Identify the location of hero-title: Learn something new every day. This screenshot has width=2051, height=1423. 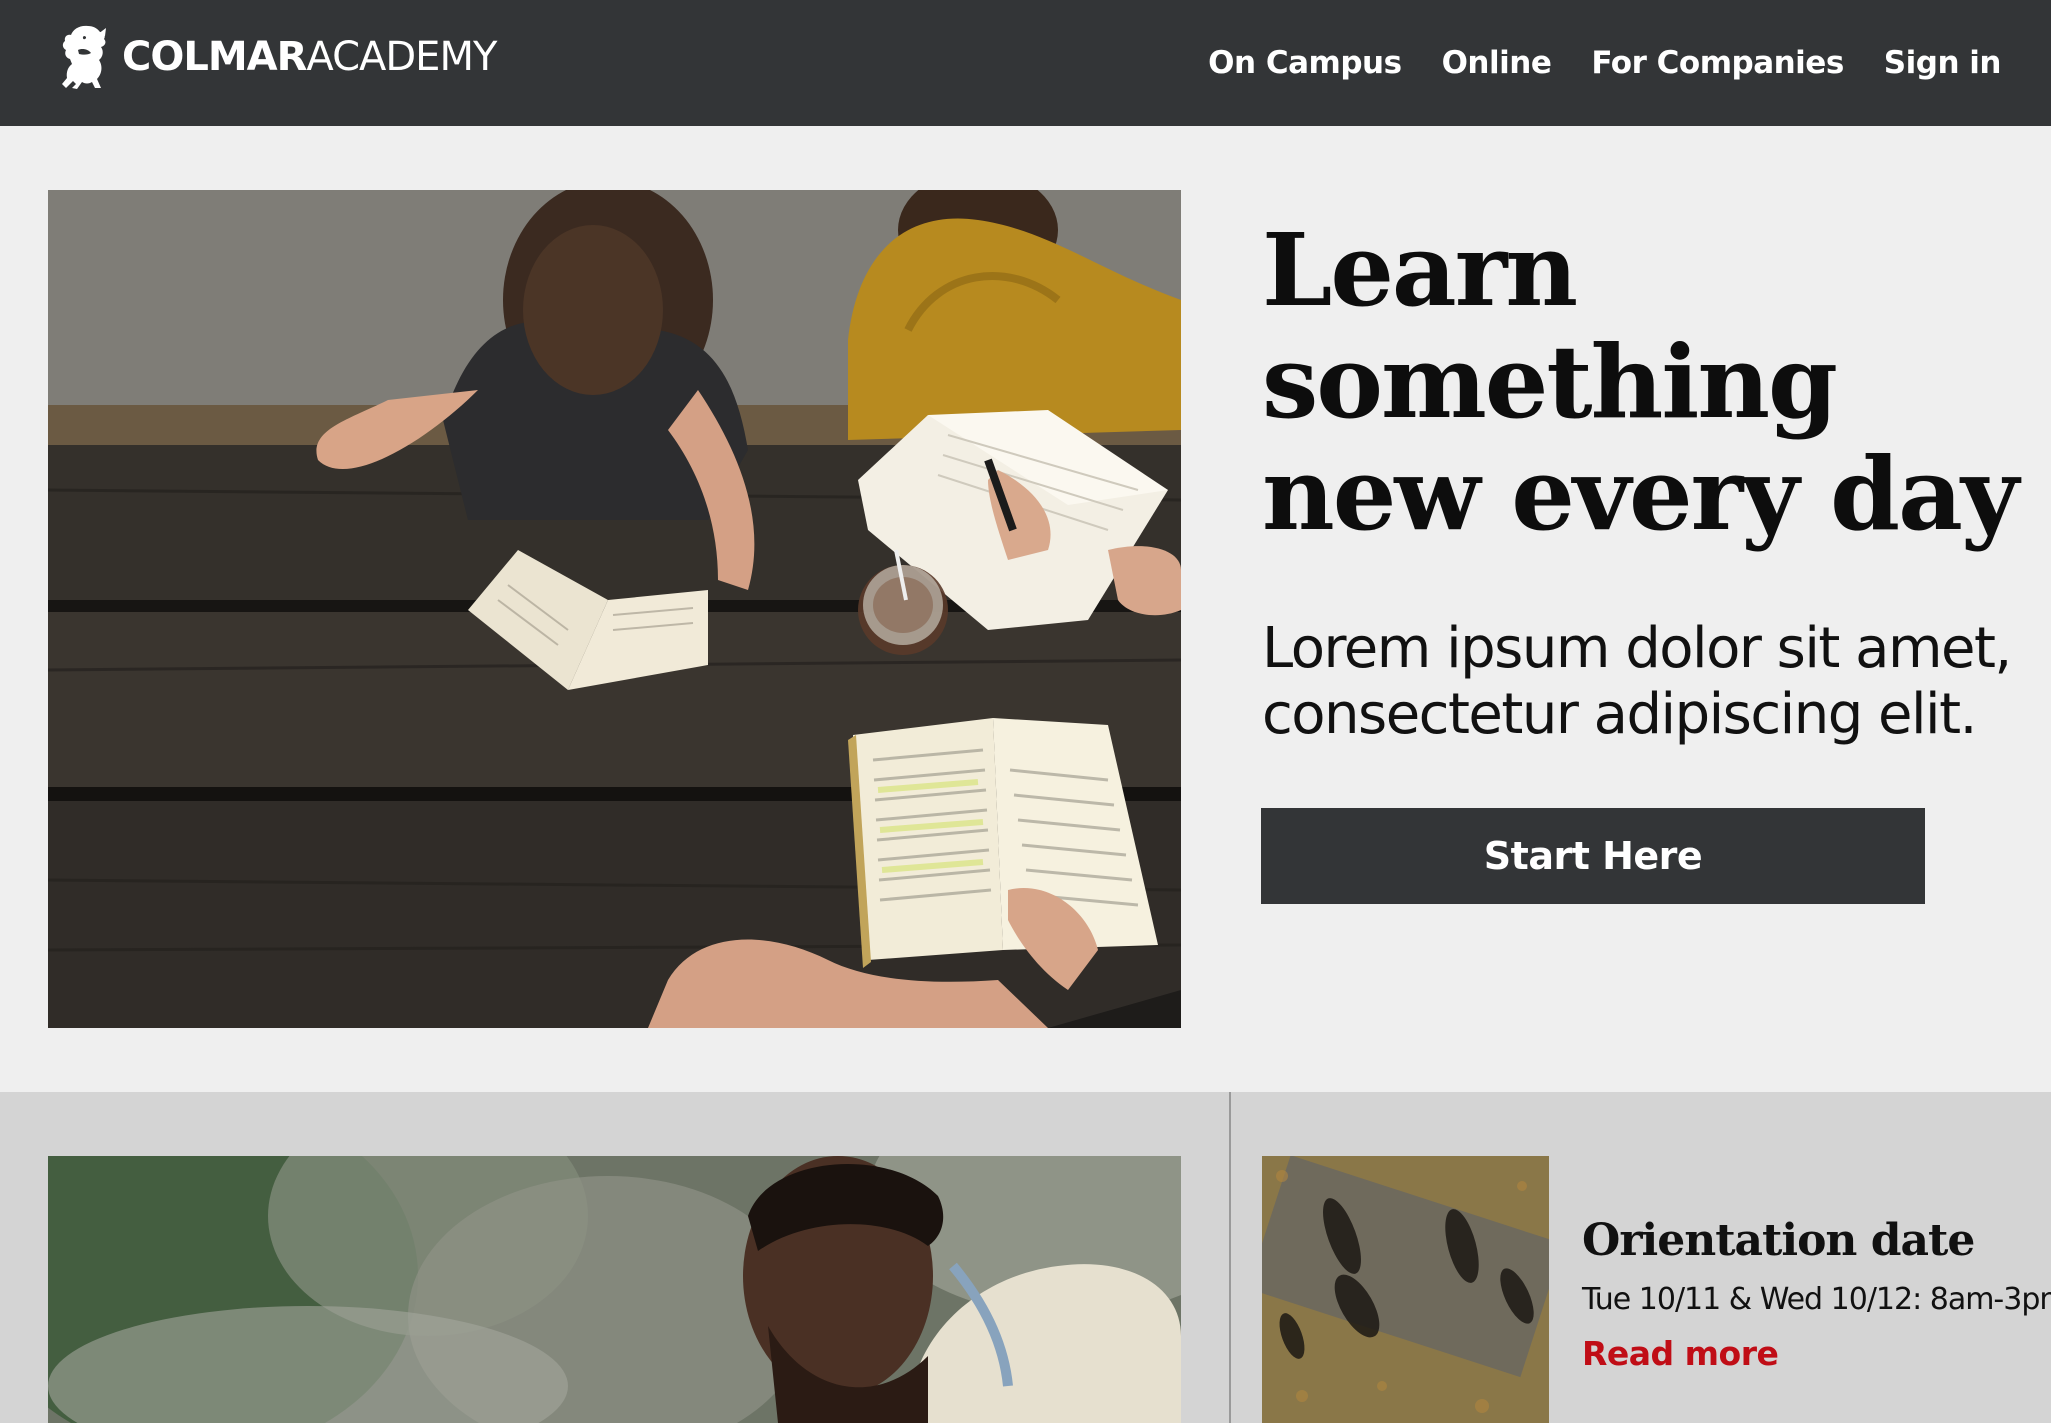
(1656, 382).